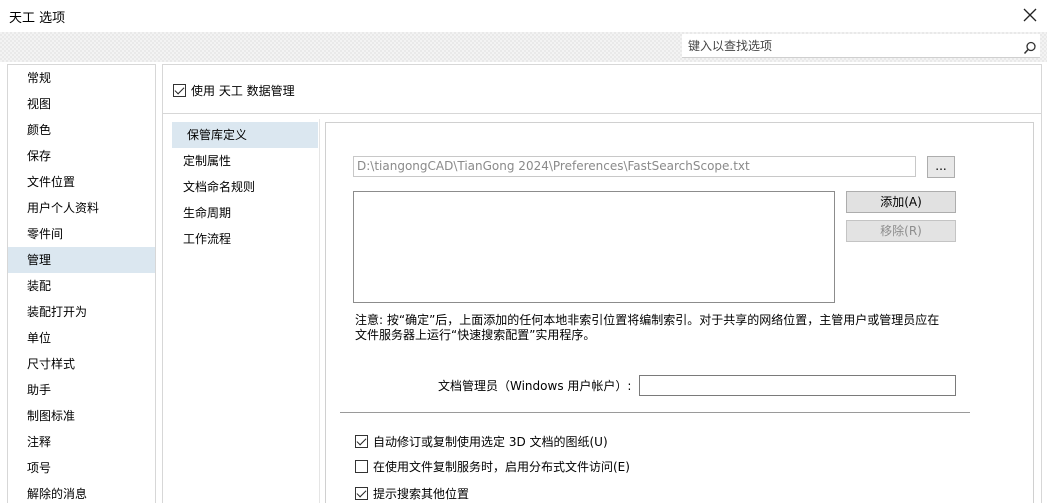  What do you see at coordinates (523, 47) in the screenshot?
I see `search-strip` at bounding box center [523, 47].